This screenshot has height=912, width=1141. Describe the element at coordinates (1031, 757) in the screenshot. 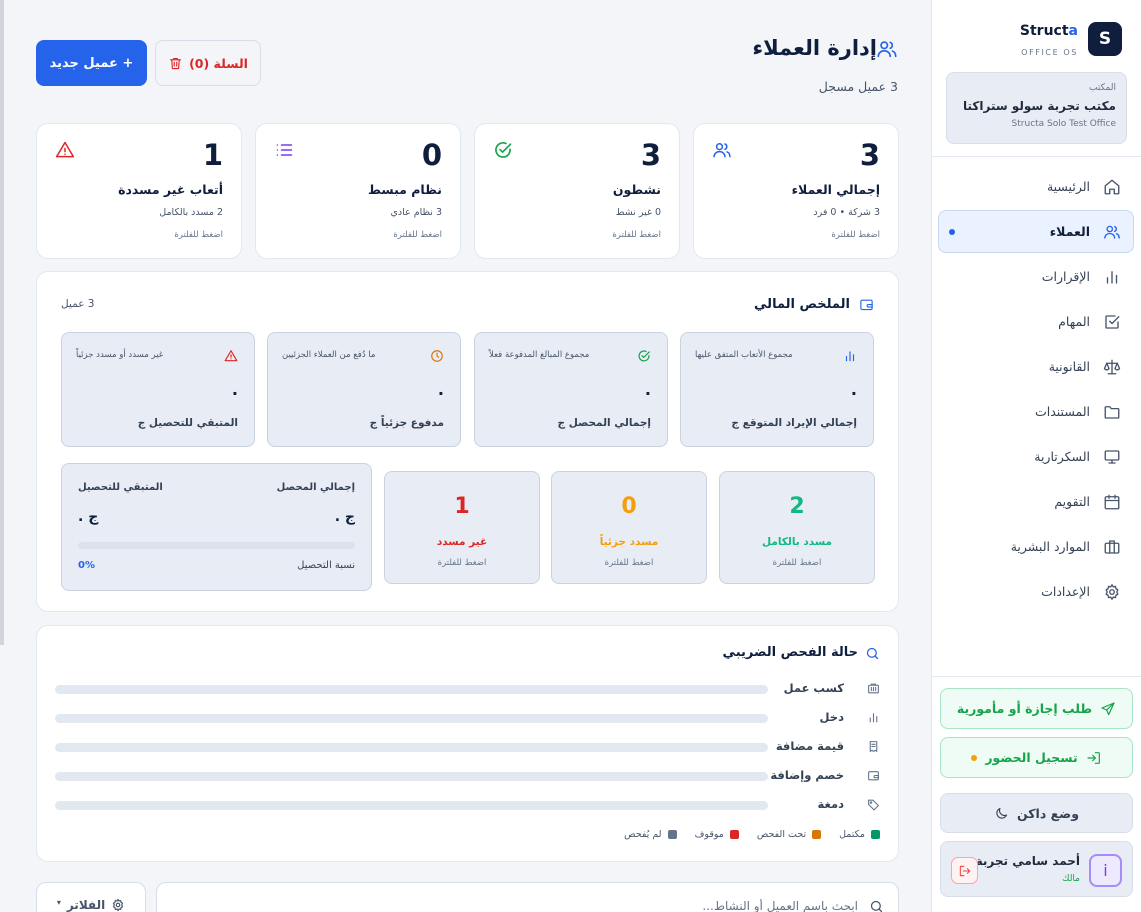

I see `attendance-label: تسجيل الحضور` at that location.